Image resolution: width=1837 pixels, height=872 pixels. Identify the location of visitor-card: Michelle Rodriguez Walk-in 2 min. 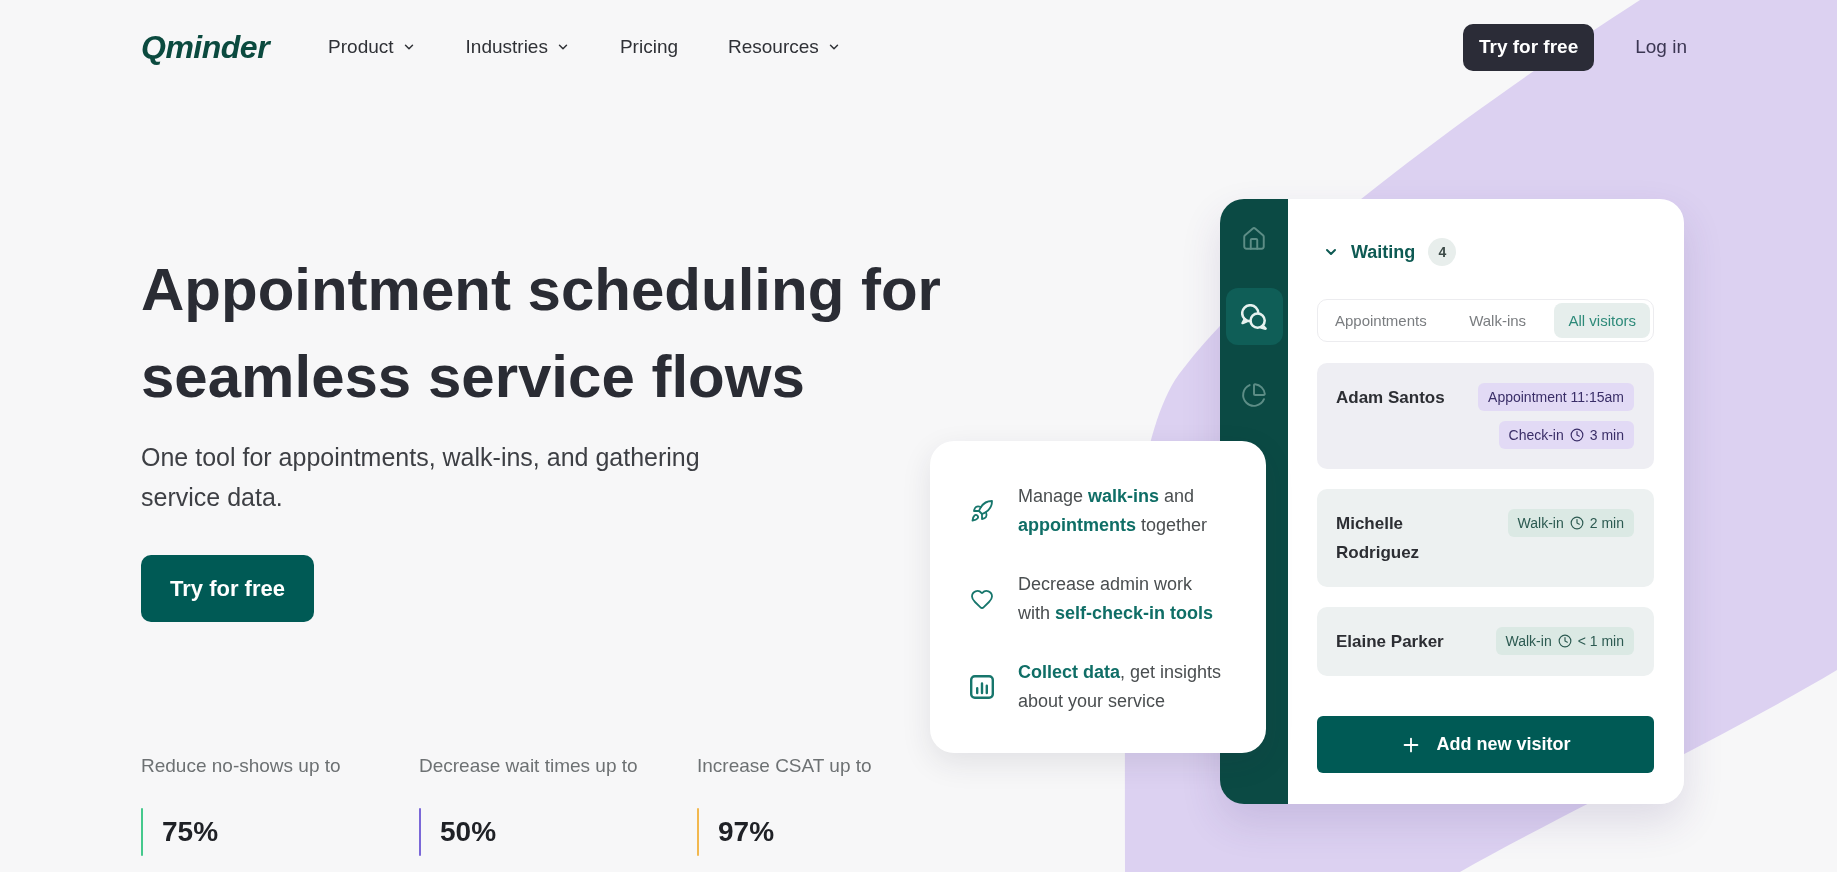
(1485, 538).